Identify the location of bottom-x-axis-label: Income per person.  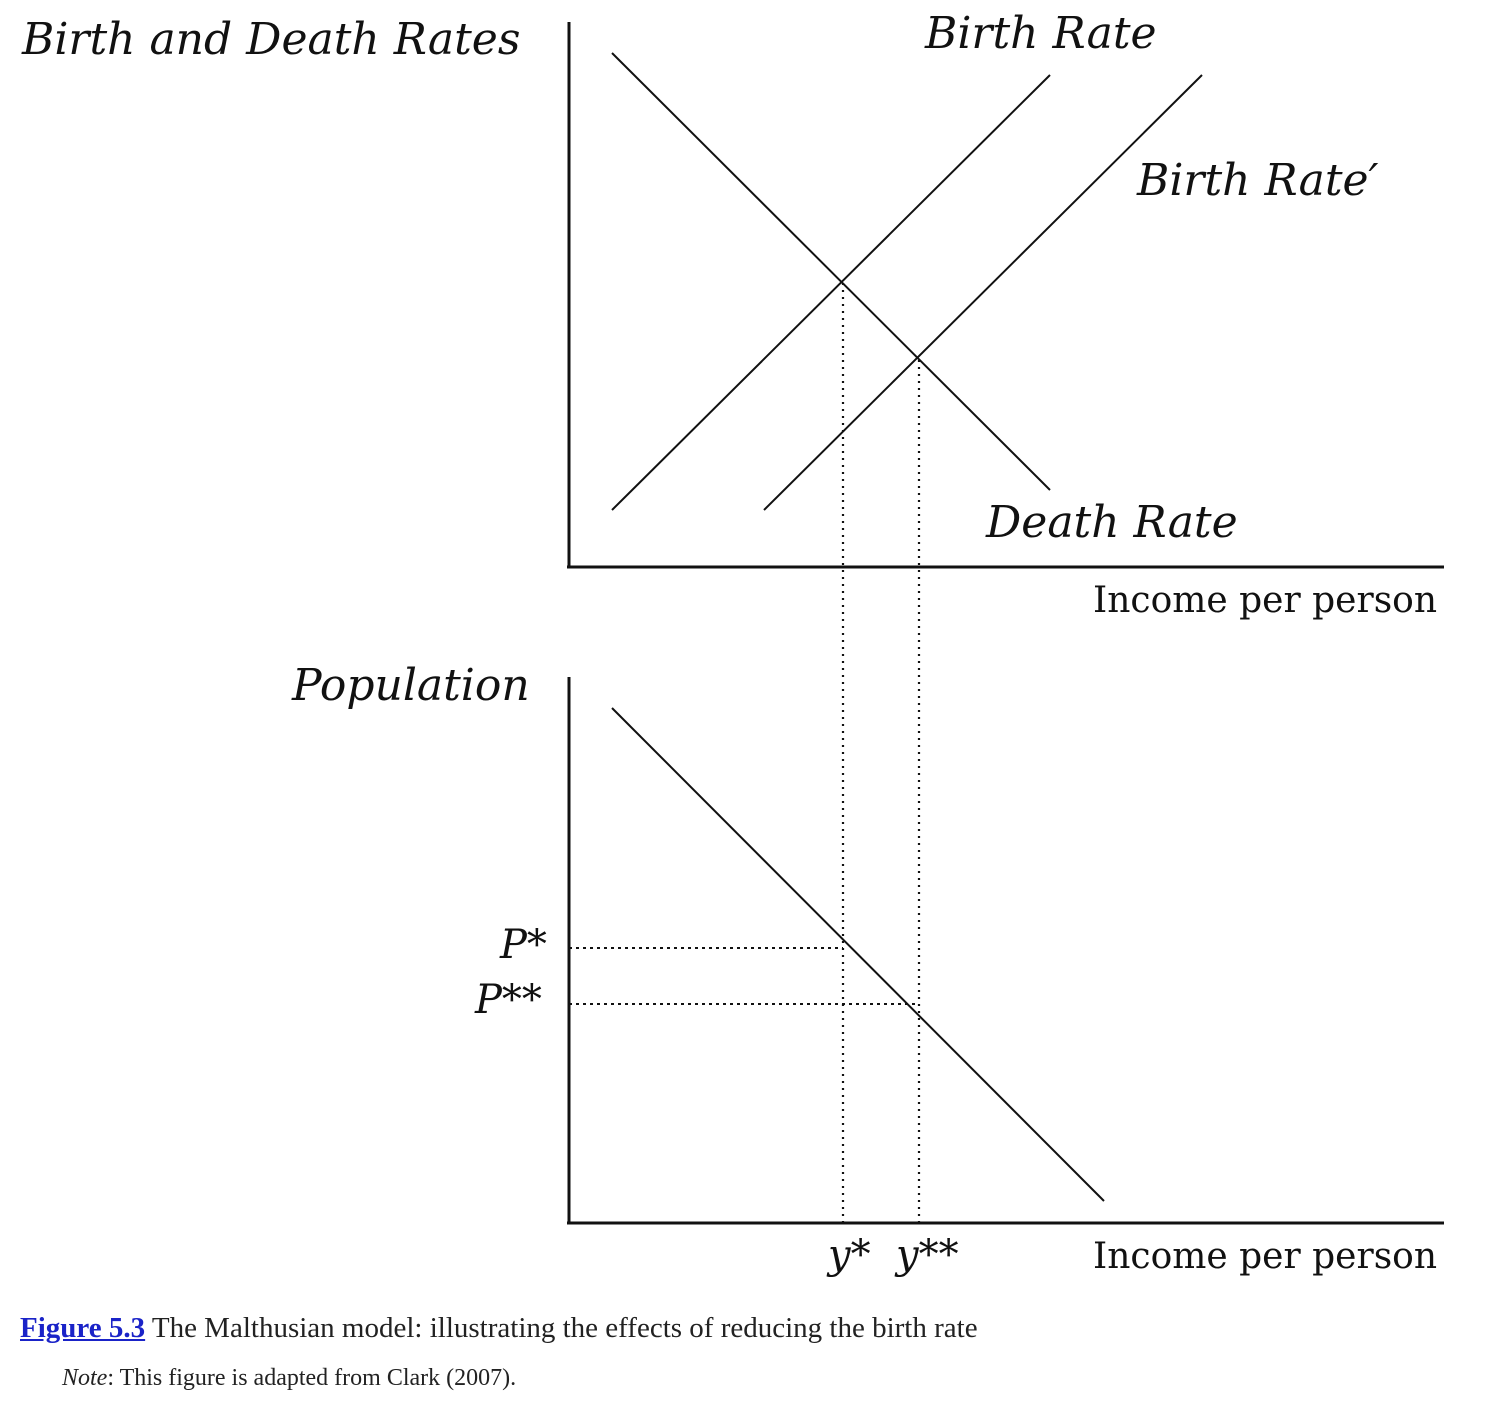
(1265, 1256).